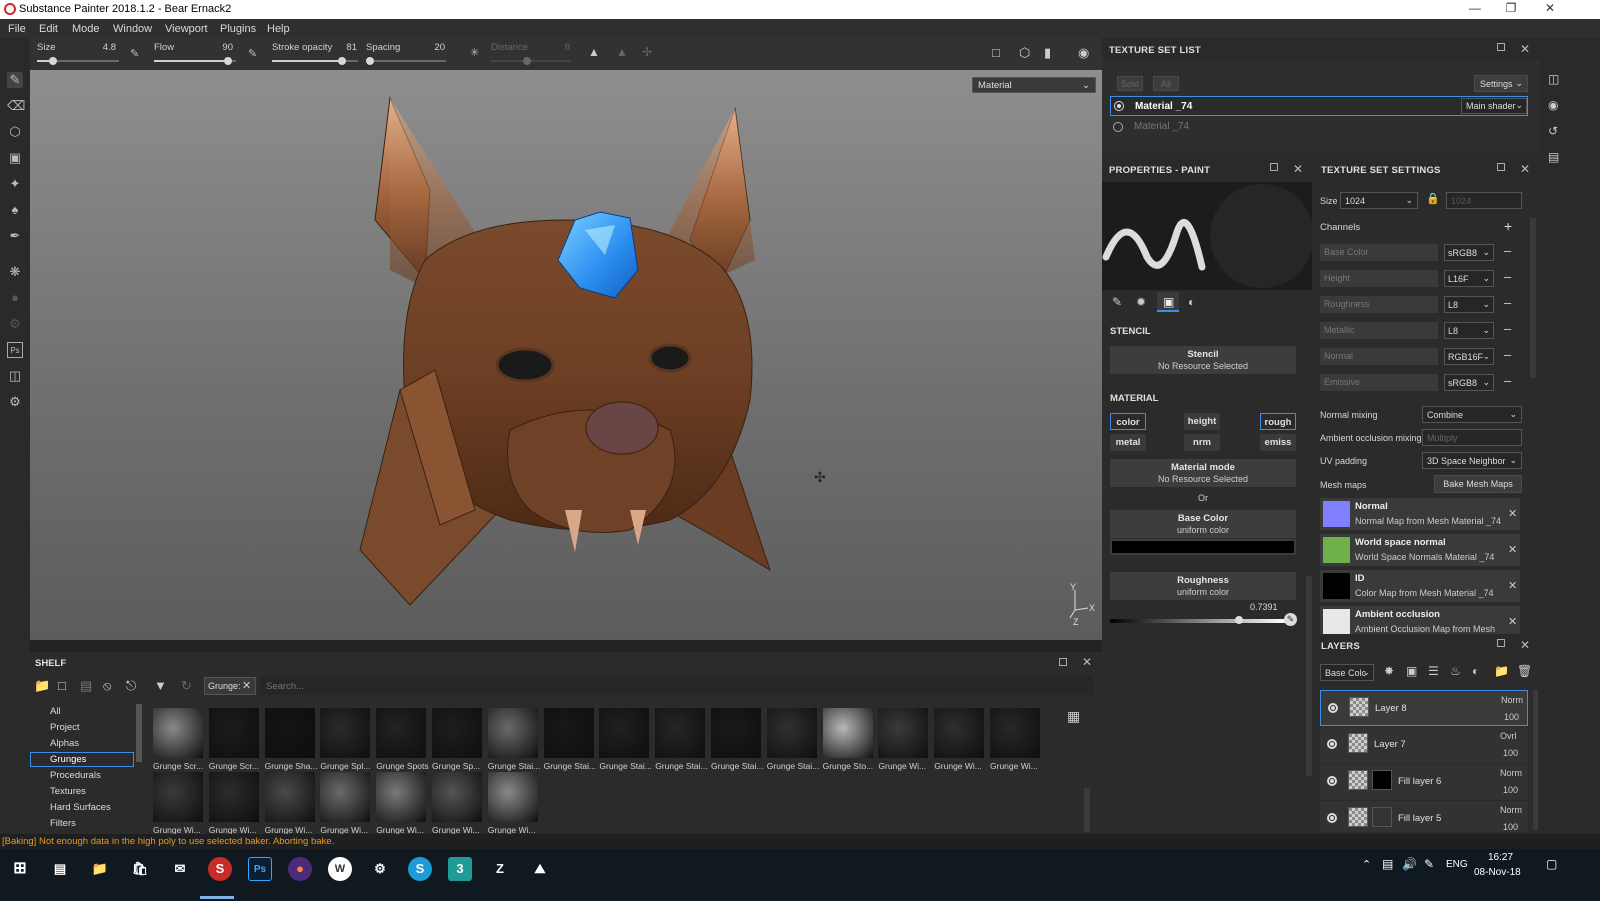 This screenshot has height=901, width=1600. I want to click on color-picker-icon: ✒, so click(15, 236).